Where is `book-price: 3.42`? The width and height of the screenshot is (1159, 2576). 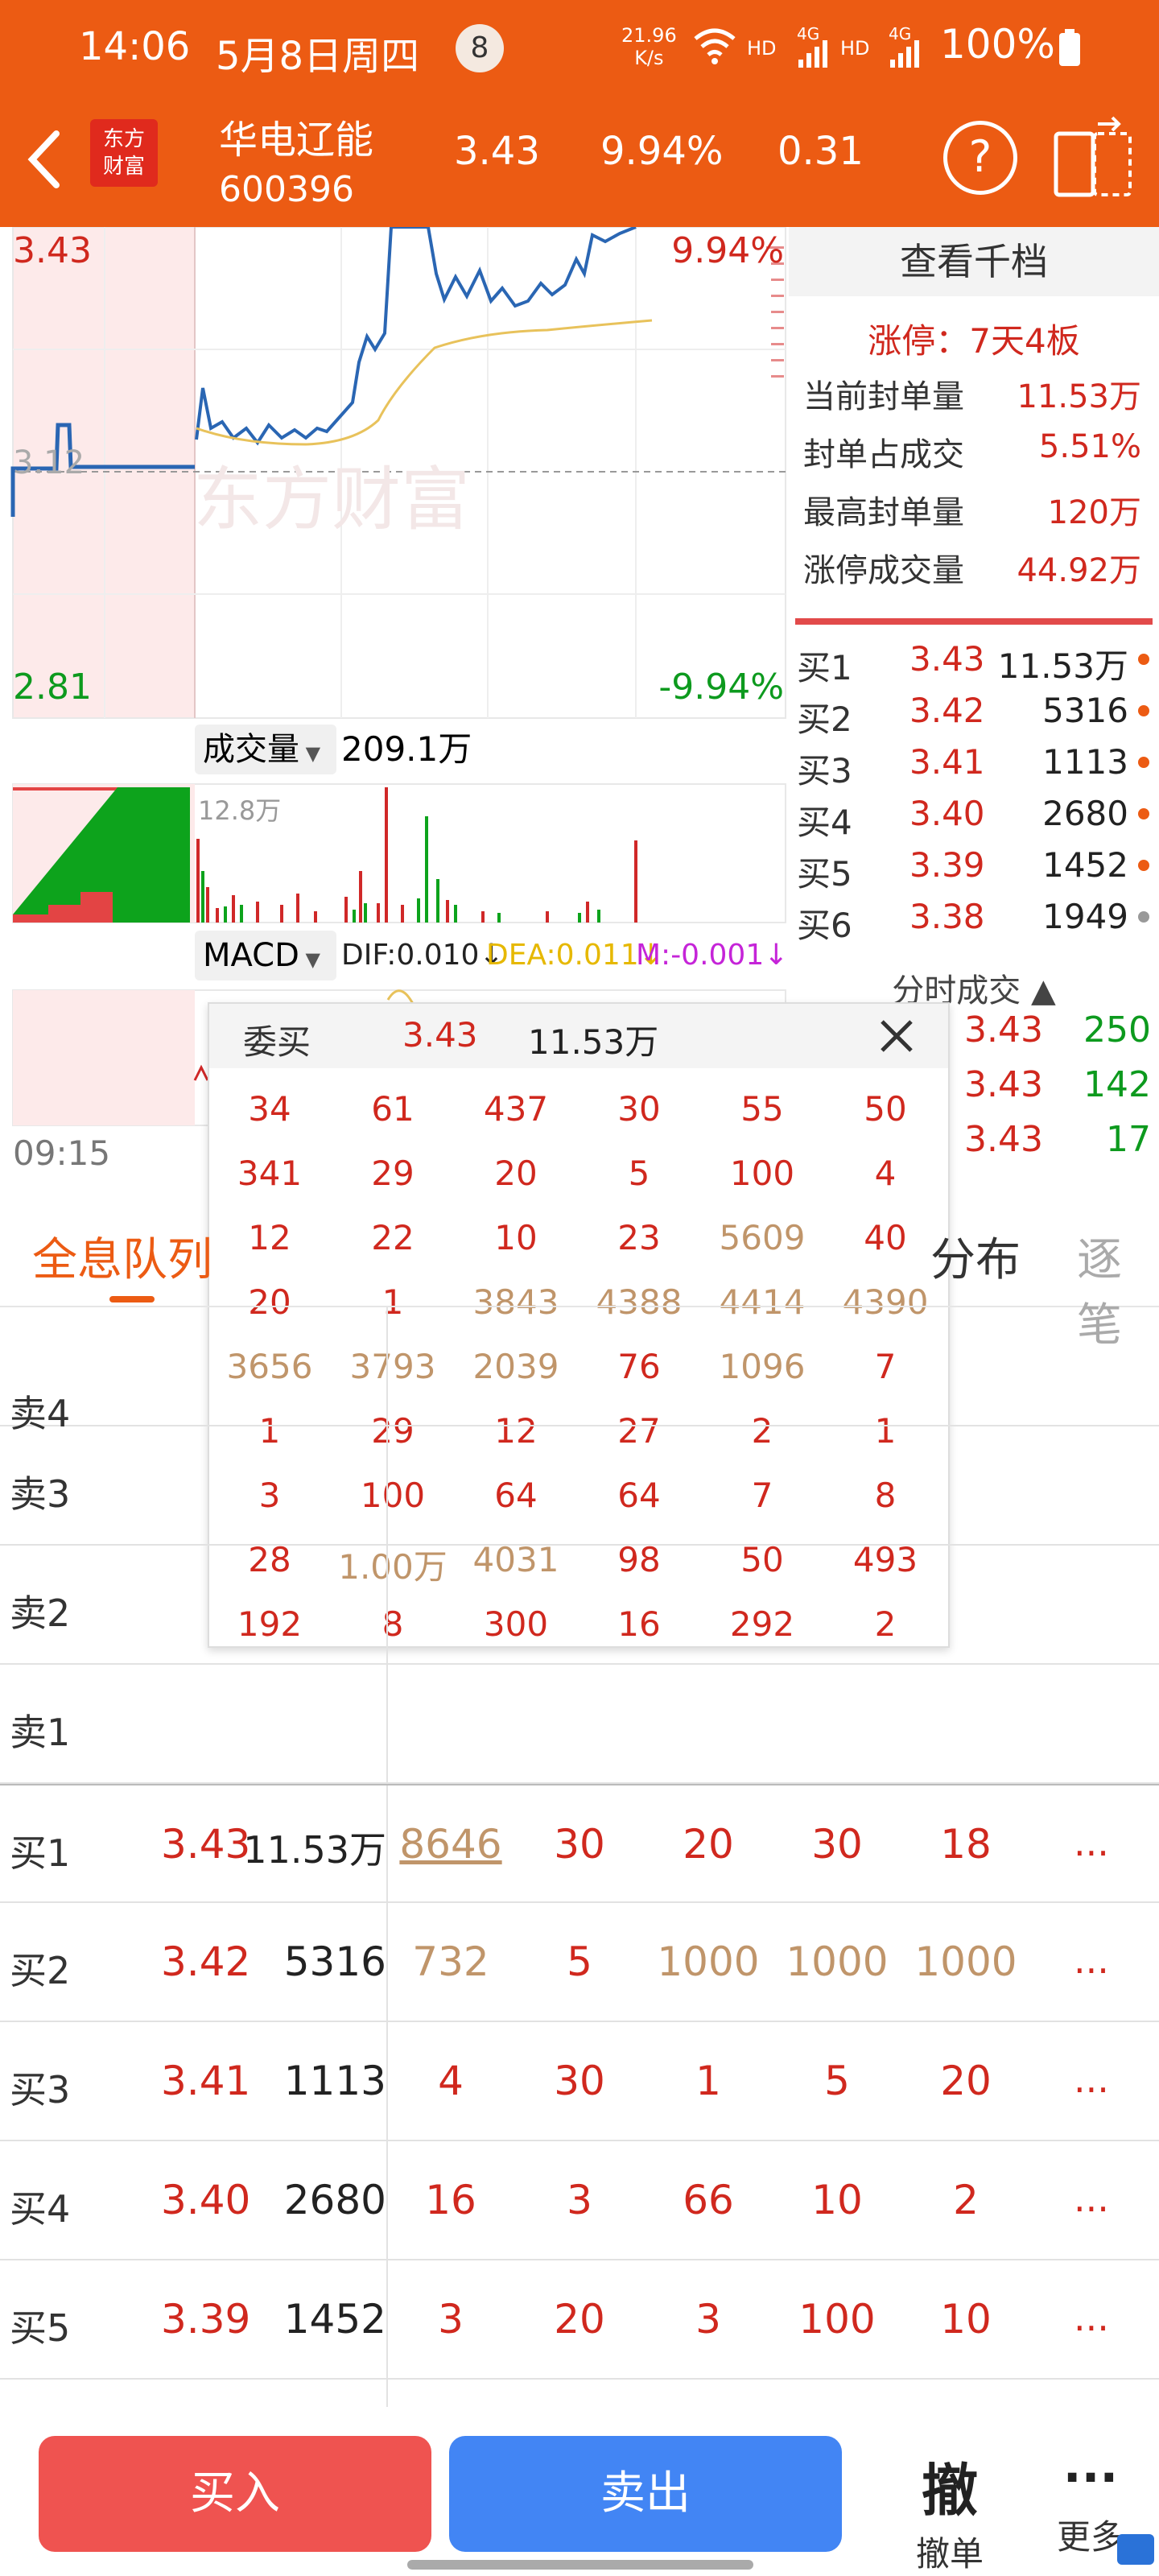
book-price: 3.42 is located at coordinates (947, 710).